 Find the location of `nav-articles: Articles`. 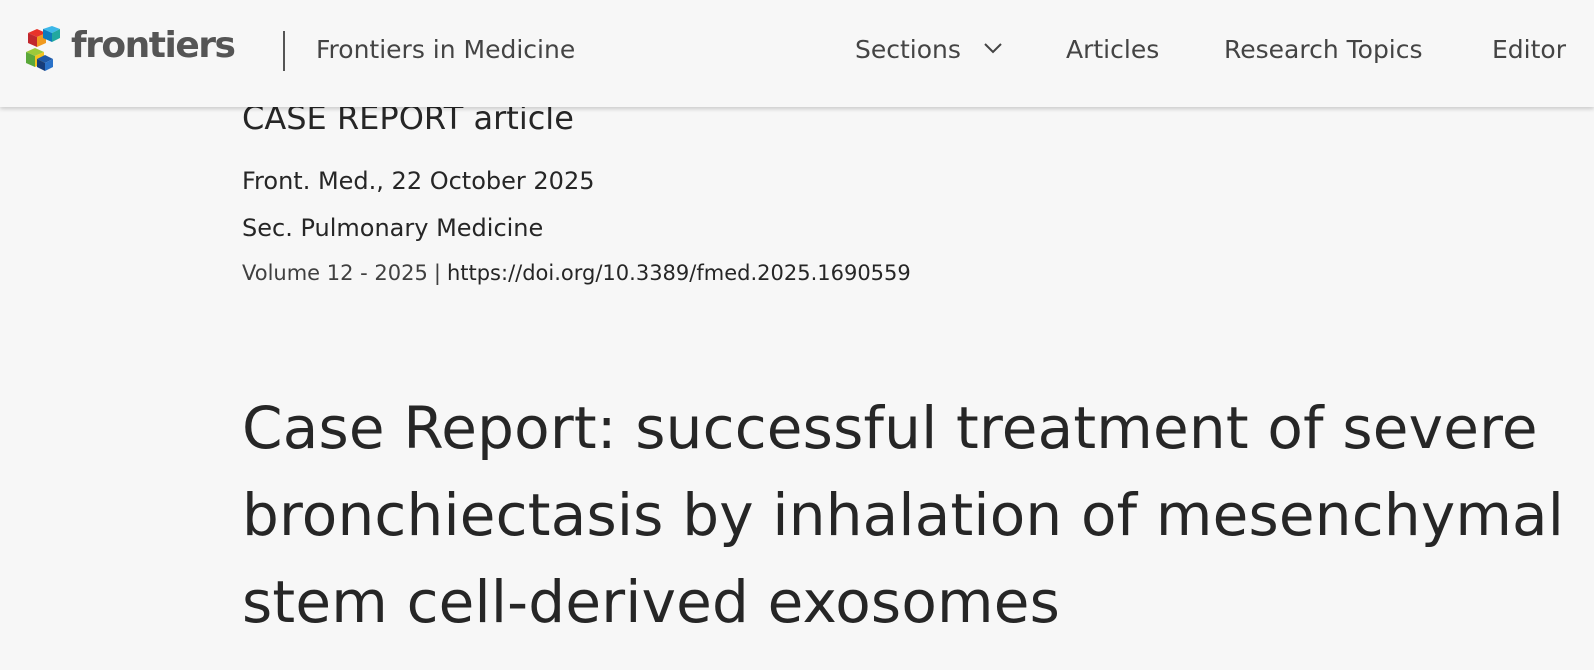

nav-articles: Articles is located at coordinates (1112, 50).